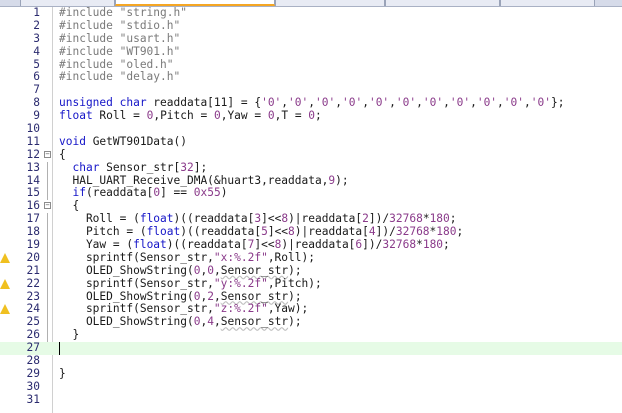  What do you see at coordinates (119, 193) in the screenshot?
I see `code-token: (readdata[` at bounding box center [119, 193].